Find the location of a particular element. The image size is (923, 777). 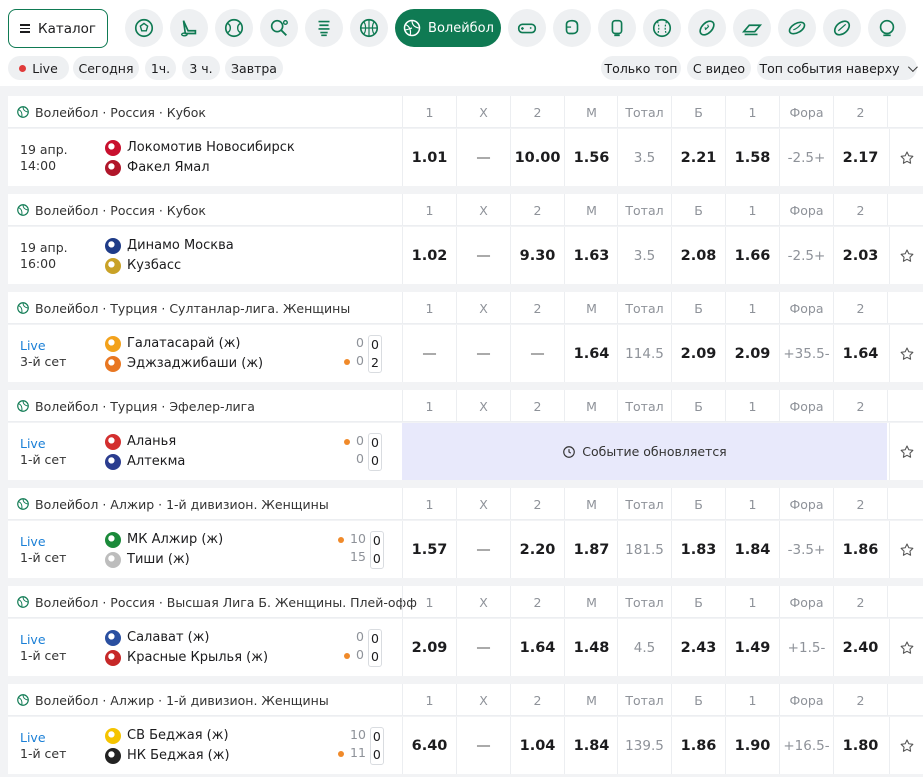

teams: МК Алжир (ж) Тиши (ж) is located at coordinates (164, 549).